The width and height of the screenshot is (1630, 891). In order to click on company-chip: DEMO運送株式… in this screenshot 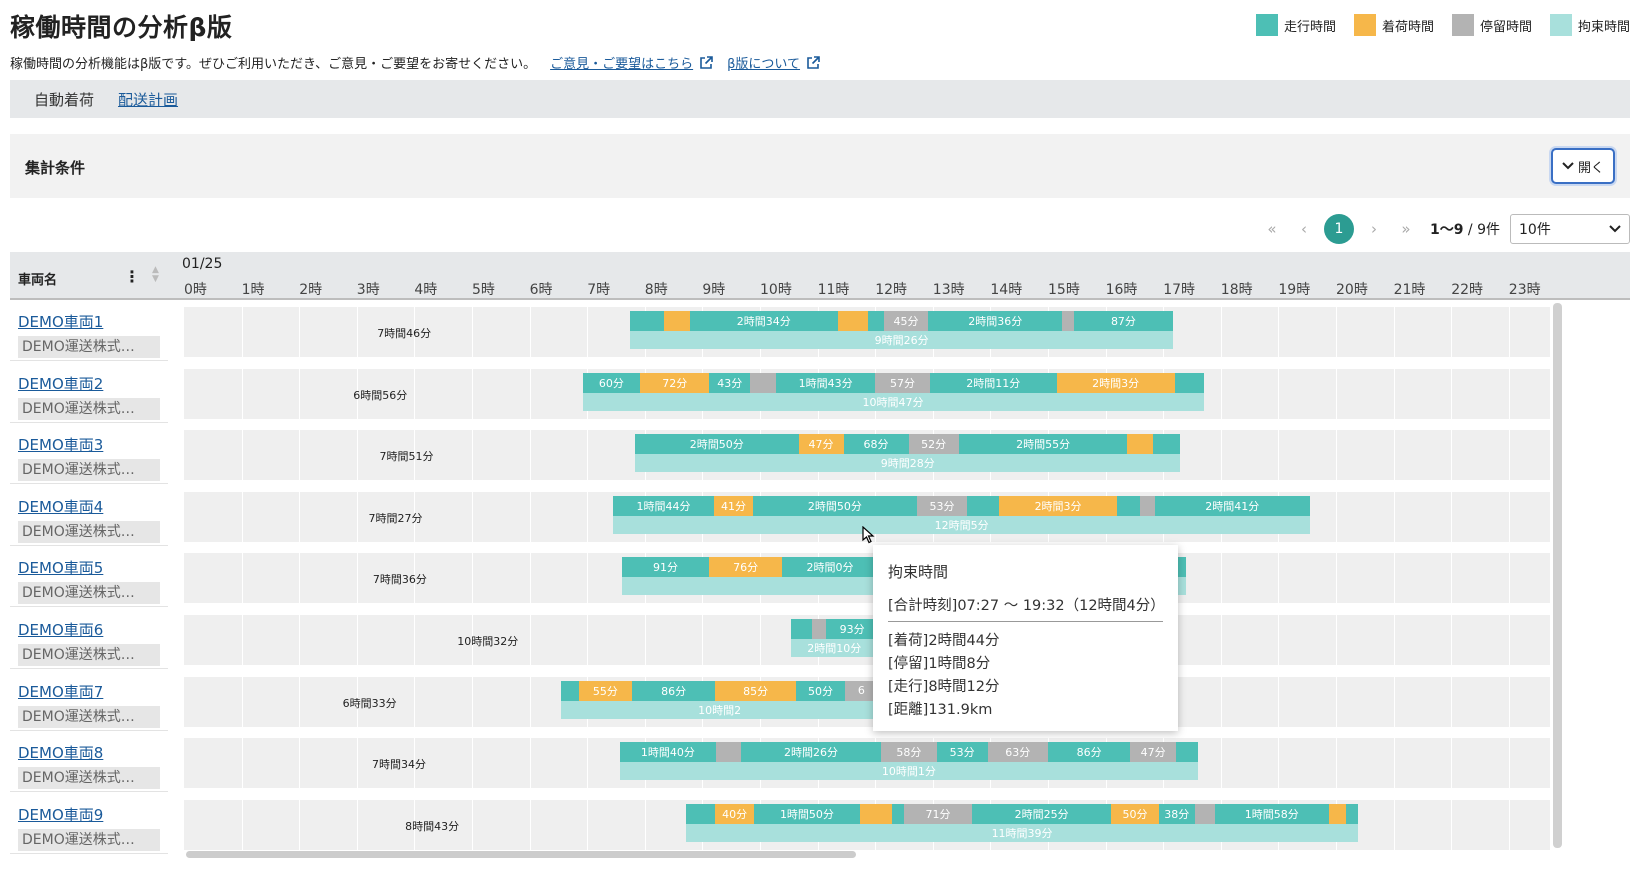, I will do `click(89, 716)`.